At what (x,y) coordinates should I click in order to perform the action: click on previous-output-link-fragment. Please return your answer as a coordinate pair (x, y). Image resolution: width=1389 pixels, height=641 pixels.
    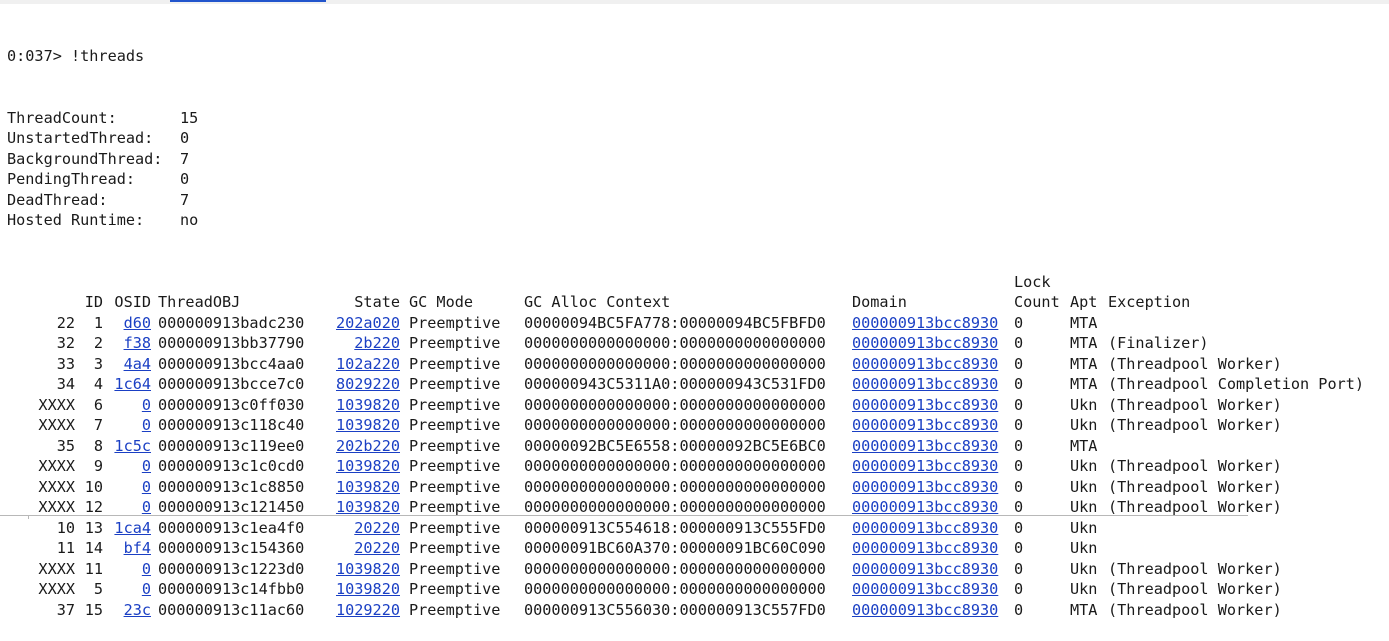
    Looking at the image, I should click on (248, 1).